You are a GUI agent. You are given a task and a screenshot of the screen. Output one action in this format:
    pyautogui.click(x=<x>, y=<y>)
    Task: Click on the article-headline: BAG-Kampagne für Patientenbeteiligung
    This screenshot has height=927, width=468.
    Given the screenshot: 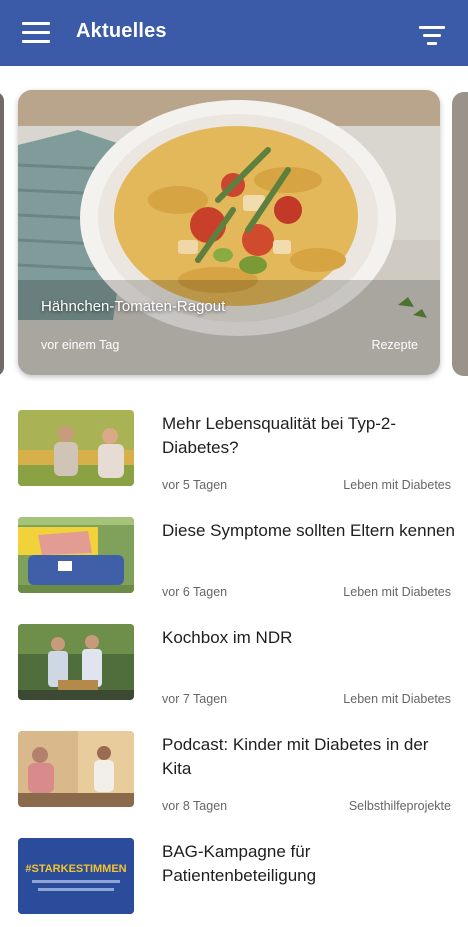 What is the action you would take?
    pyautogui.click(x=239, y=863)
    